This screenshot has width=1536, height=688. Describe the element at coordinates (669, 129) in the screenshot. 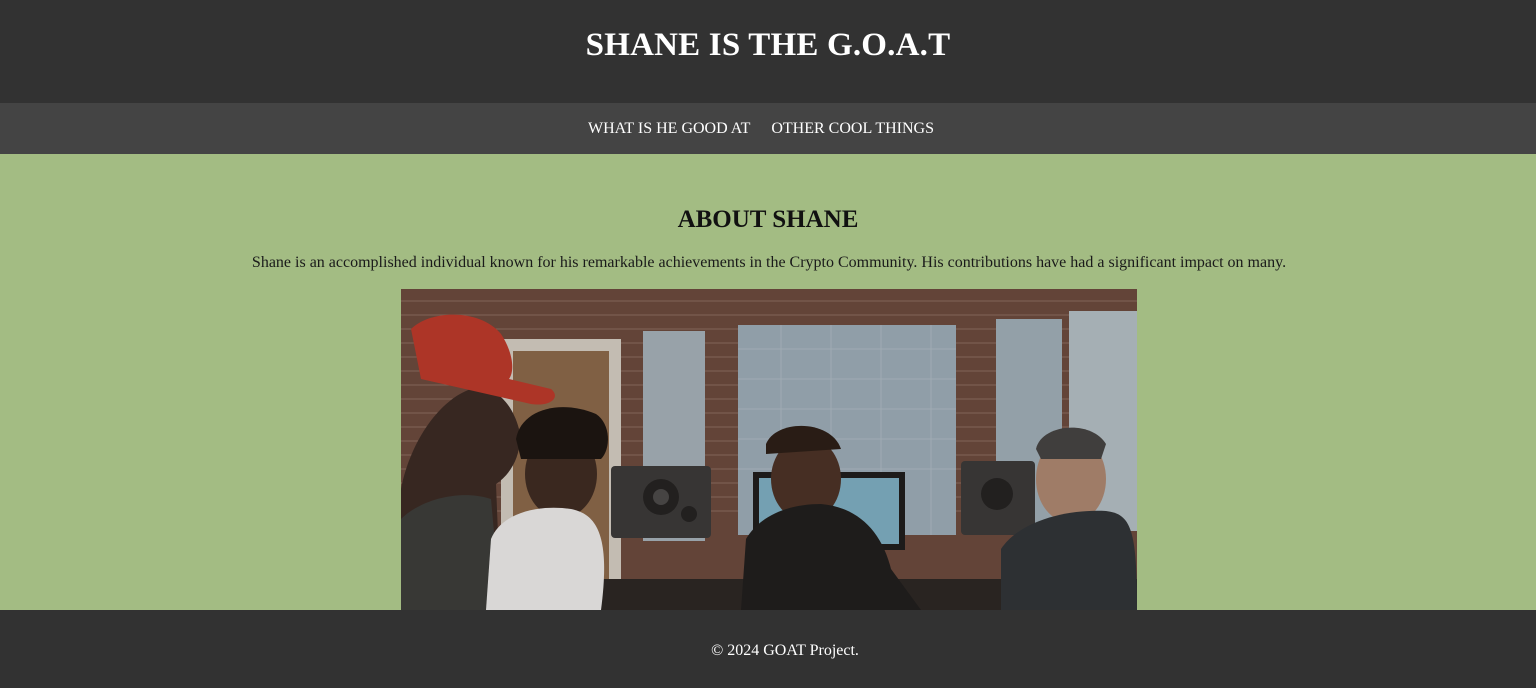

I see `nav-link-what-is-he-good-at: WHAT IS HE GOOD AT` at that location.